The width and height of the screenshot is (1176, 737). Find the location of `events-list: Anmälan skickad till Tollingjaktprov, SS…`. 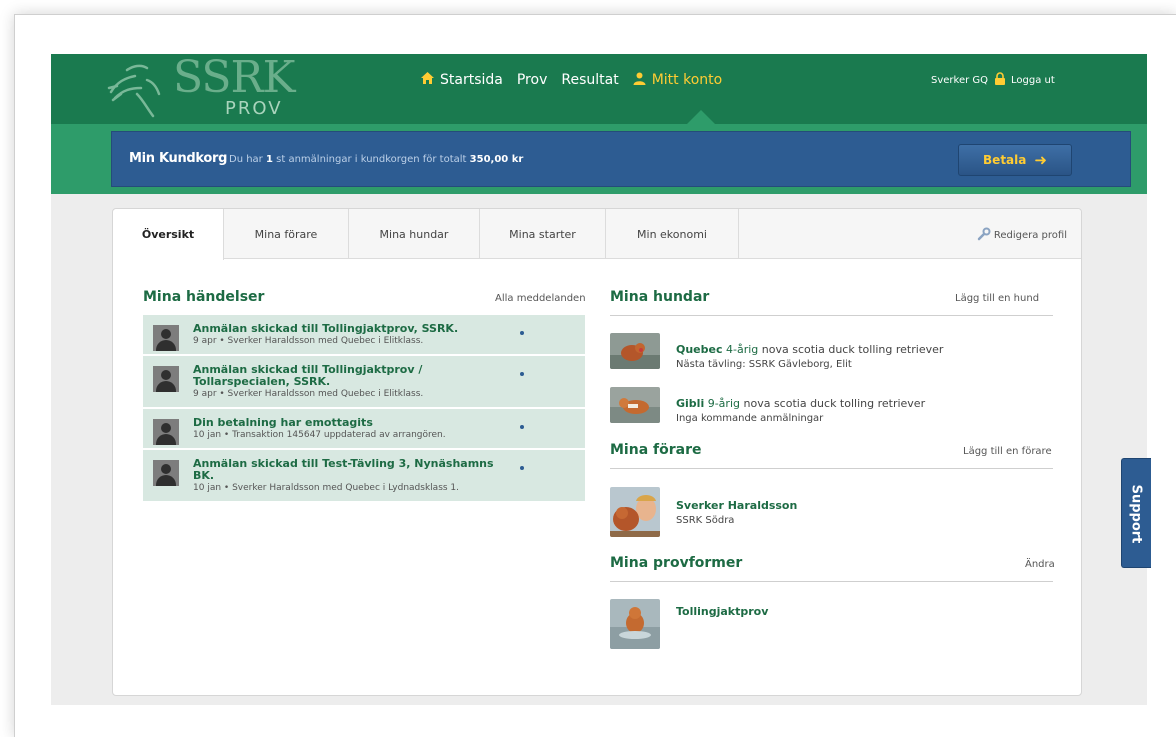

events-list: Anmälan skickad till Tollingjaktprov, SS… is located at coordinates (364, 409).